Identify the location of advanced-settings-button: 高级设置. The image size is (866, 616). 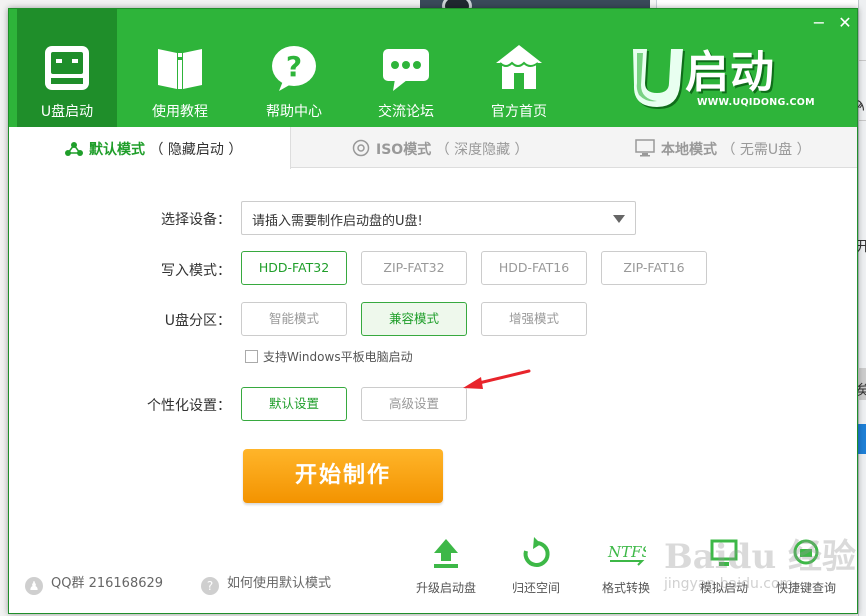
(414, 404).